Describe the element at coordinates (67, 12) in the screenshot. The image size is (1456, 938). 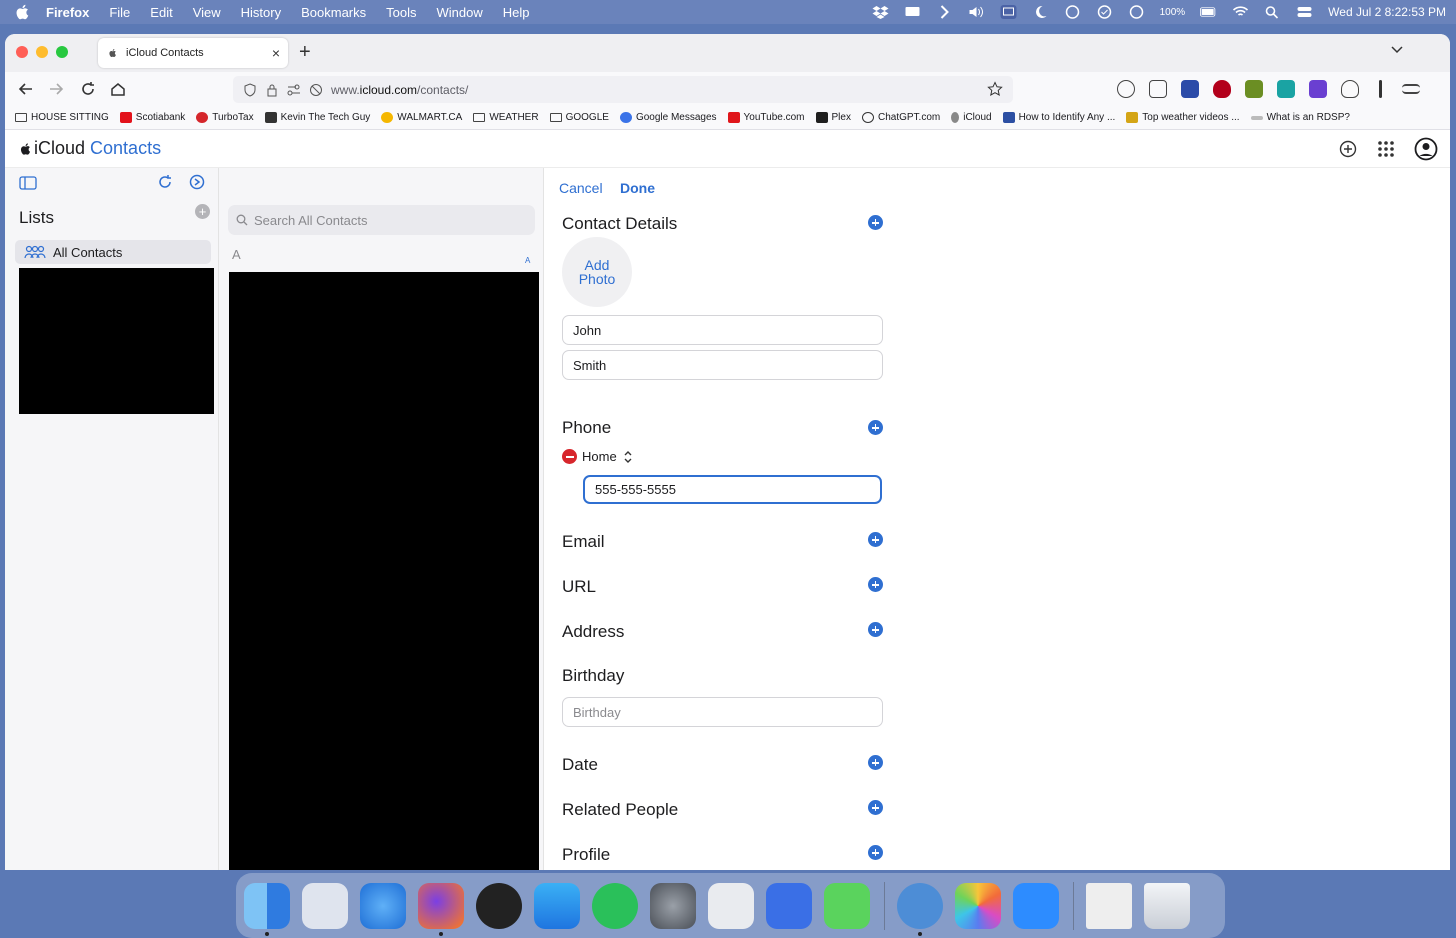
I see `menu-app-firefox: Firefox` at that location.